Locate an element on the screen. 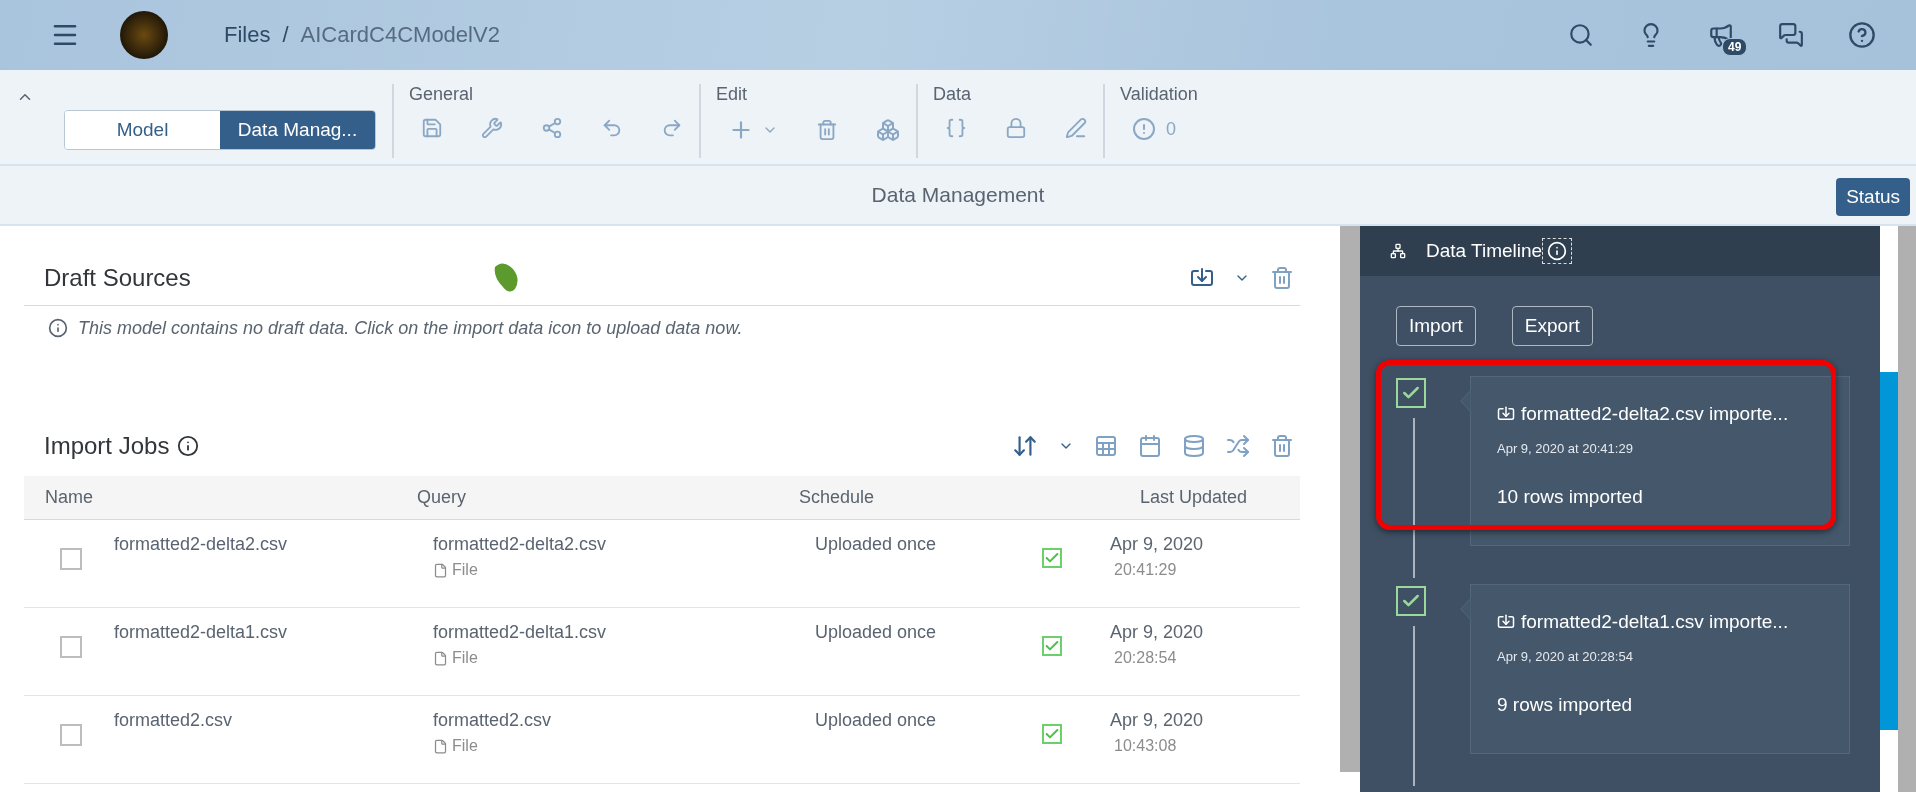 Image resolution: width=1916 pixels, height=792 pixels. notification-badge: 49 is located at coordinates (1735, 47).